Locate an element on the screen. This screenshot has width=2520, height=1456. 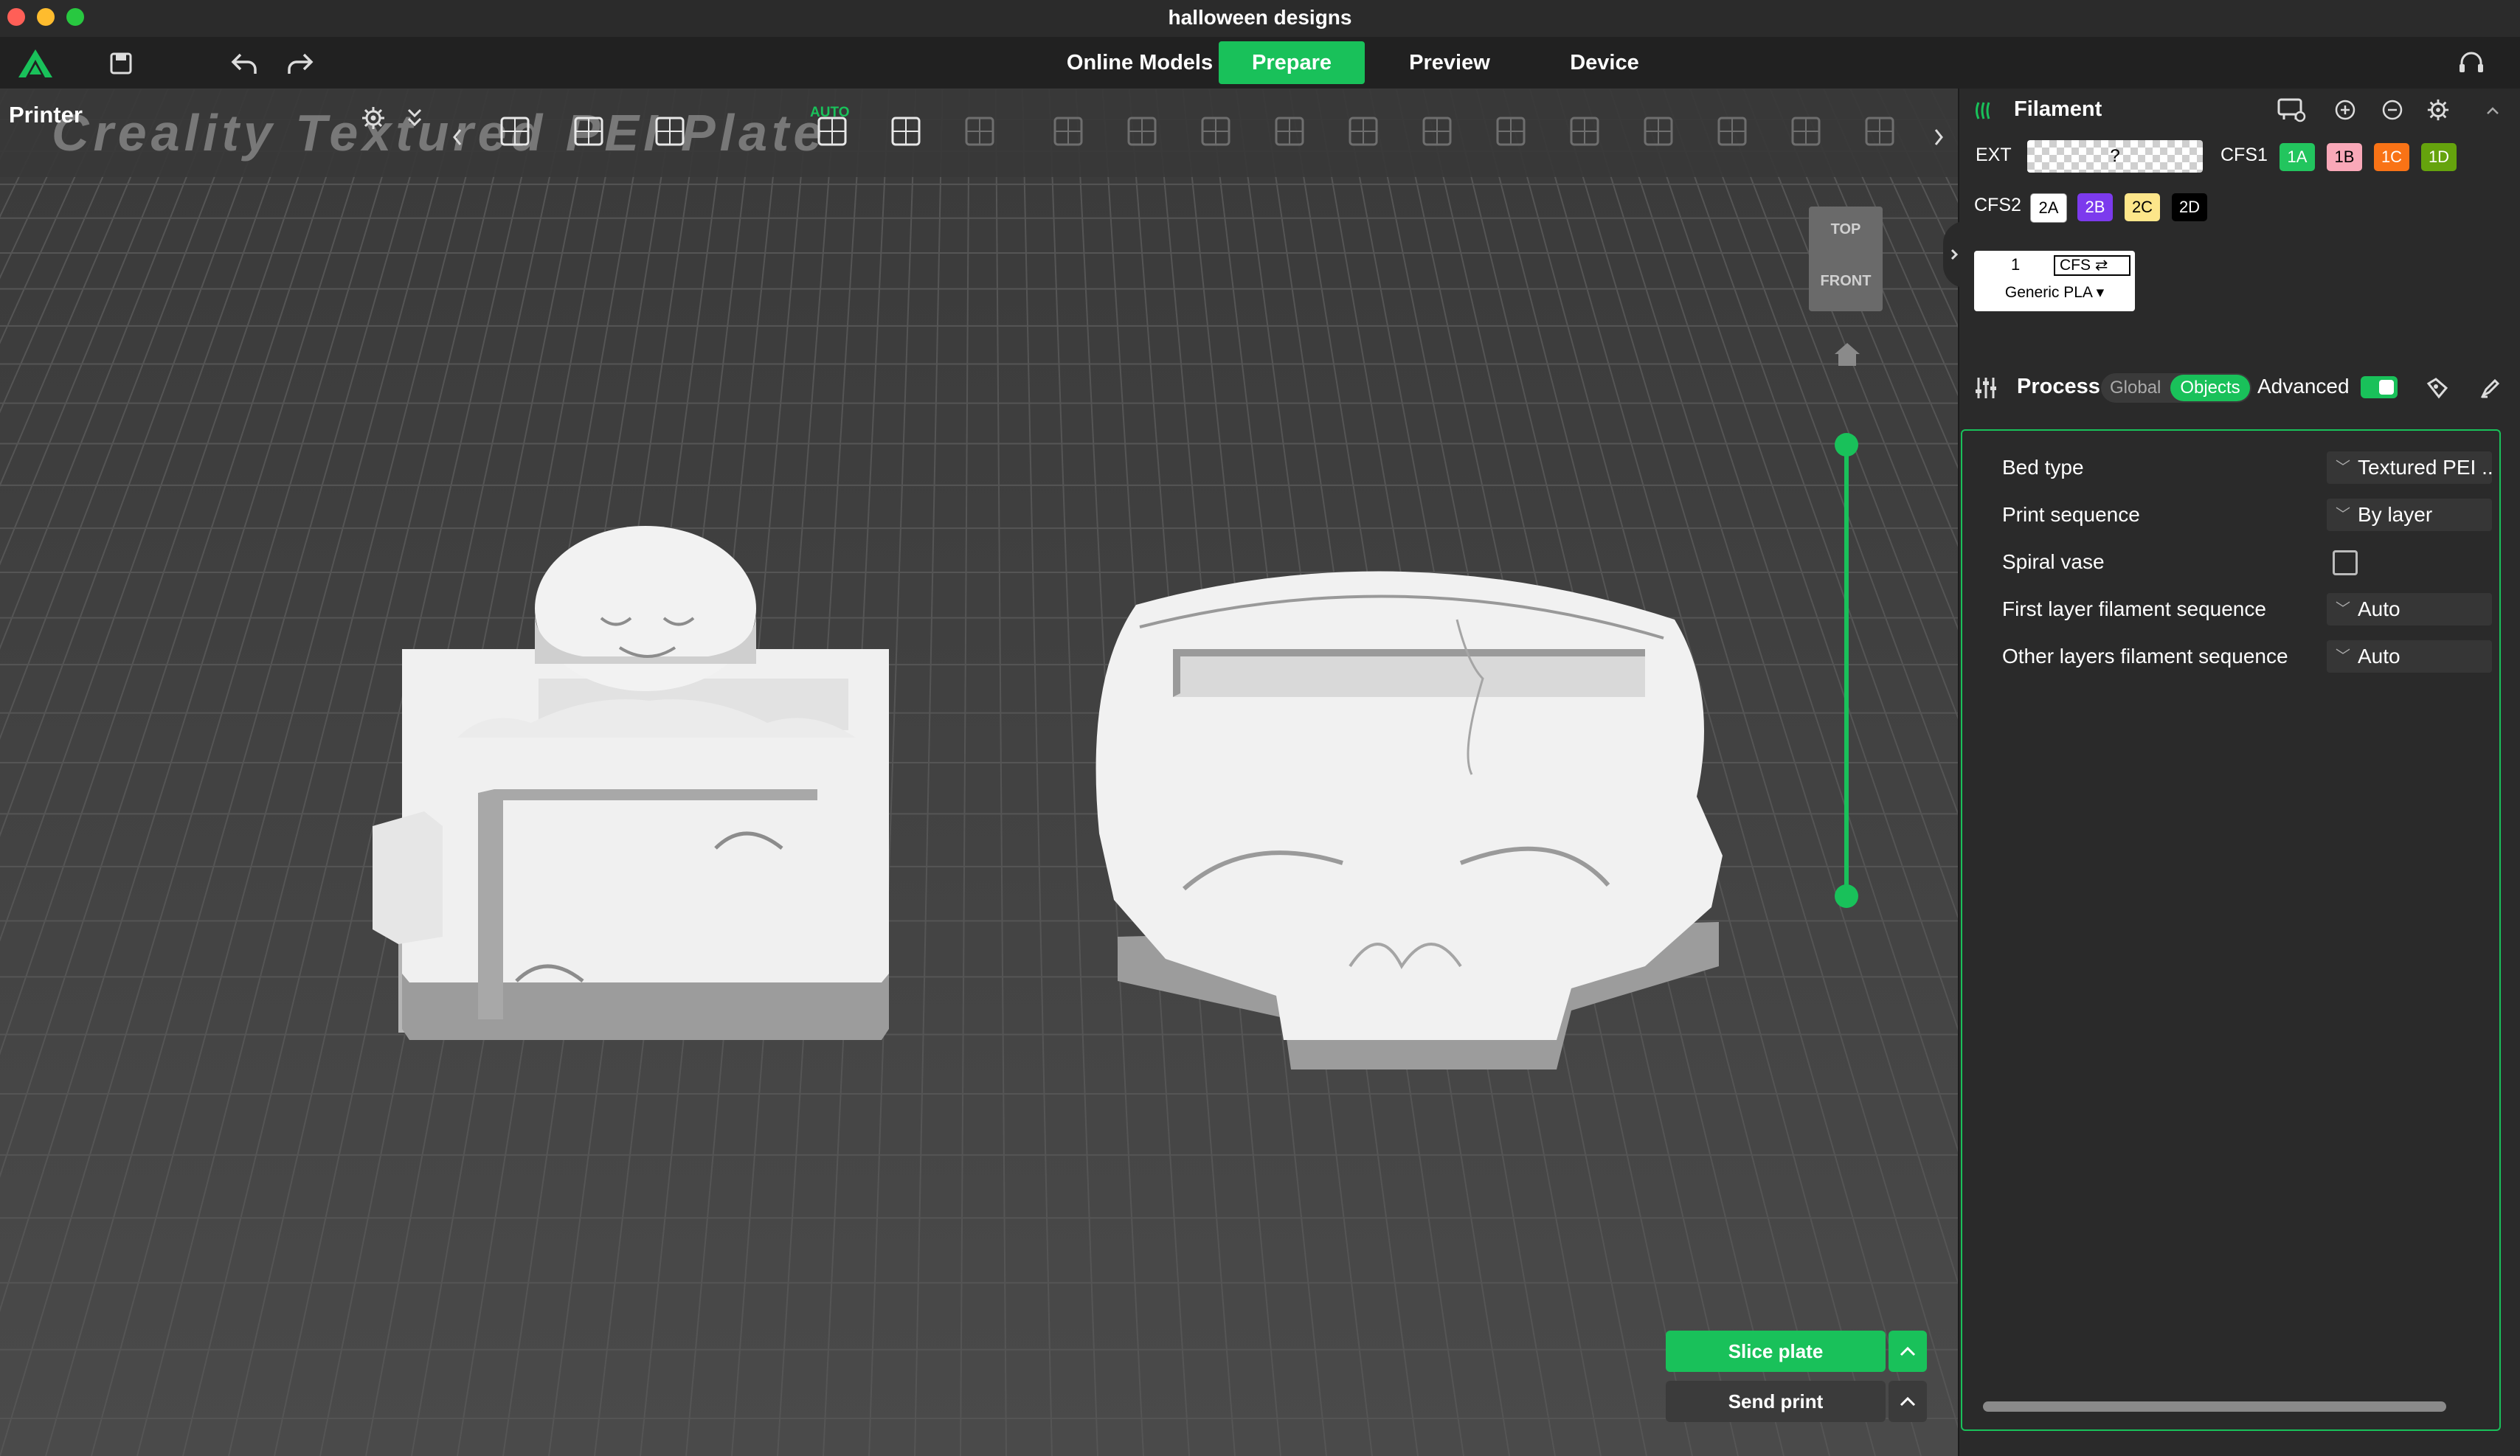
double-chevron-down-icon is located at coordinates (415, 118).